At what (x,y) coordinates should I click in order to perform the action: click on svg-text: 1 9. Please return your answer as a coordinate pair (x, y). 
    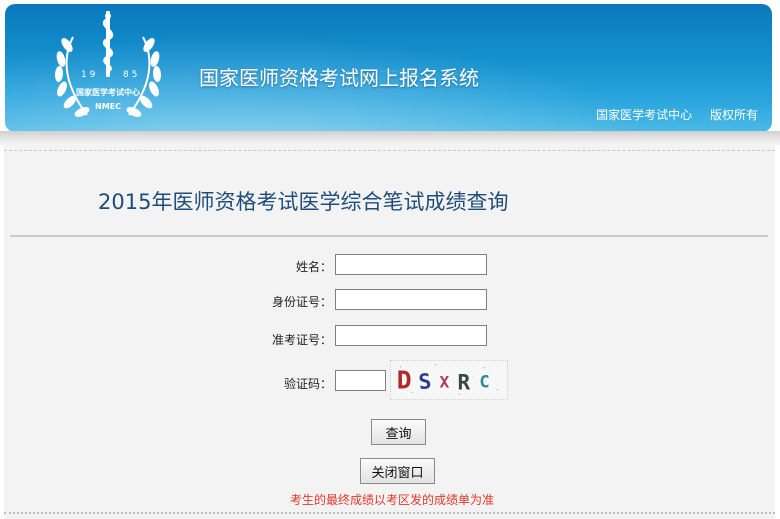
    Looking at the image, I should click on (88, 75).